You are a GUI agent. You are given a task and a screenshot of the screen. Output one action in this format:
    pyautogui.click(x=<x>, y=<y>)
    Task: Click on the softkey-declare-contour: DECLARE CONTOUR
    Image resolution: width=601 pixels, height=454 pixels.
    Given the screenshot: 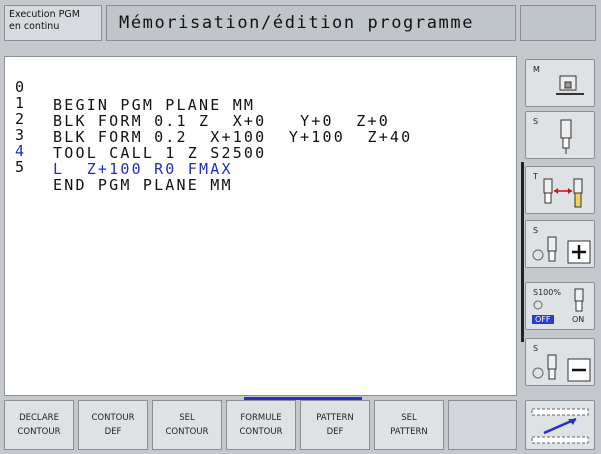 What is the action you would take?
    pyautogui.click(x=39, y=425)
    